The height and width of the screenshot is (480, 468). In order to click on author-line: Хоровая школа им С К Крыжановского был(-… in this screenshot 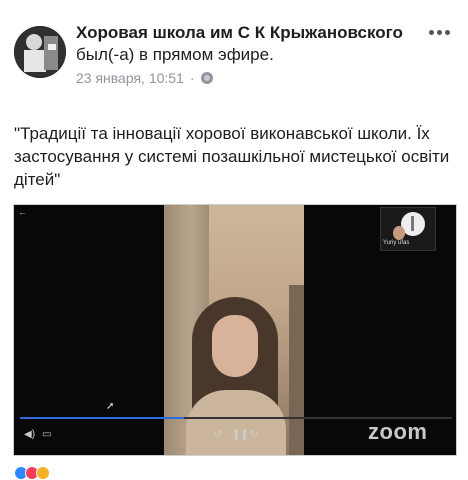, I will do `click(241, 44)`.